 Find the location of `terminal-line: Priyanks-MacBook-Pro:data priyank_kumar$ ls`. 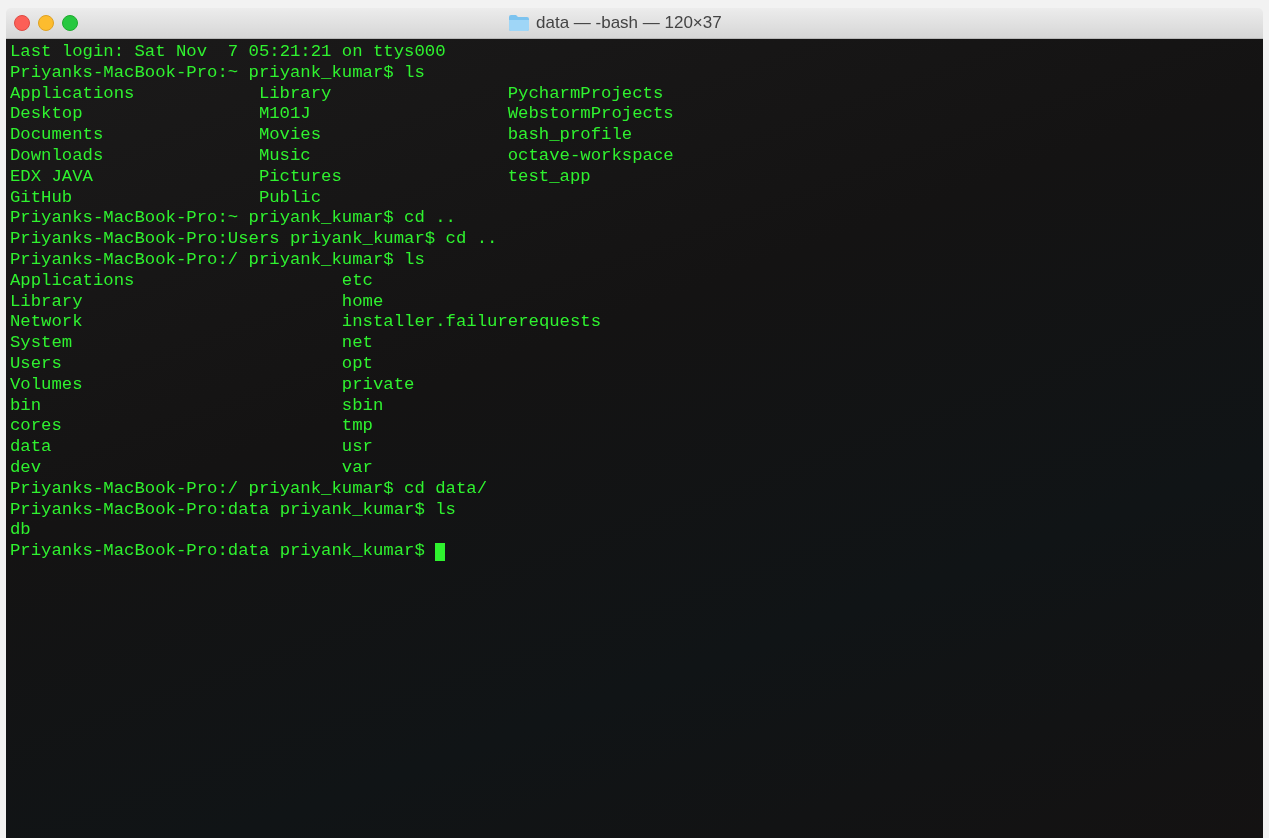

terminal-line: Priyanks-MacBook-Pro:data priyank_kumar$ ls is located at coordinates (233, 510).